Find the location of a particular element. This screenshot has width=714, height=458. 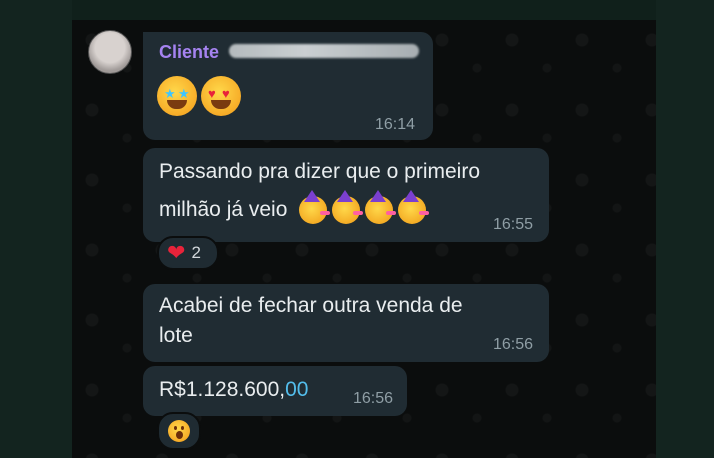

heart-eyes-emoji: ♥ ♥ is located at coordinates (221, 96).